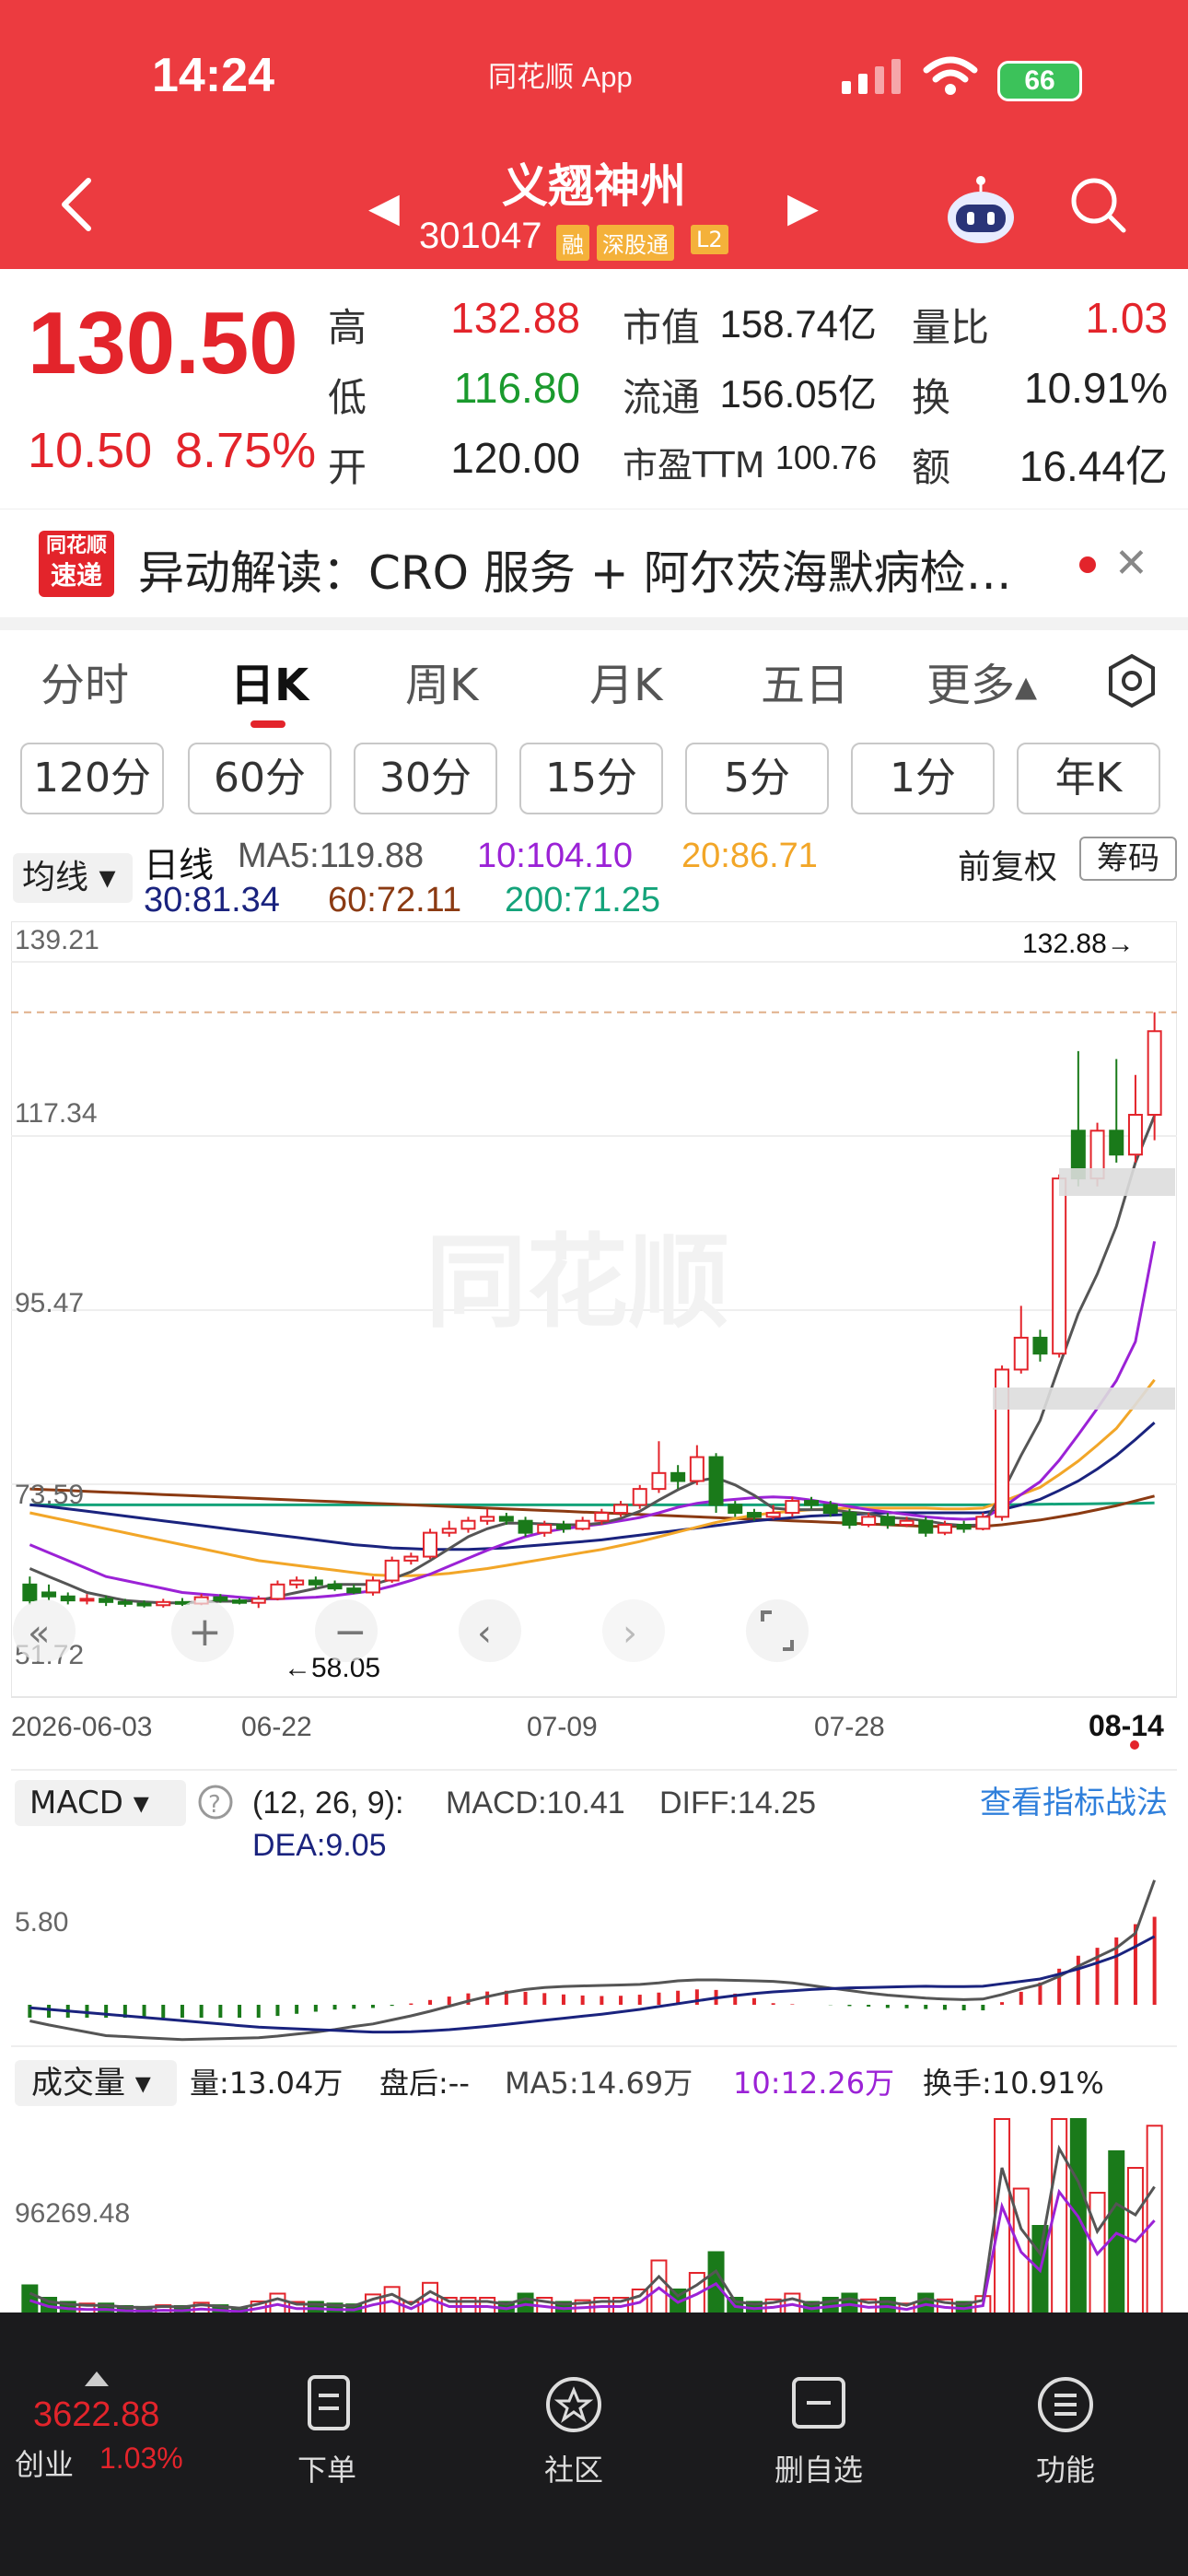 The image size is (1188, 2576). I want to click on macd-top-border, so click(594, 1770).